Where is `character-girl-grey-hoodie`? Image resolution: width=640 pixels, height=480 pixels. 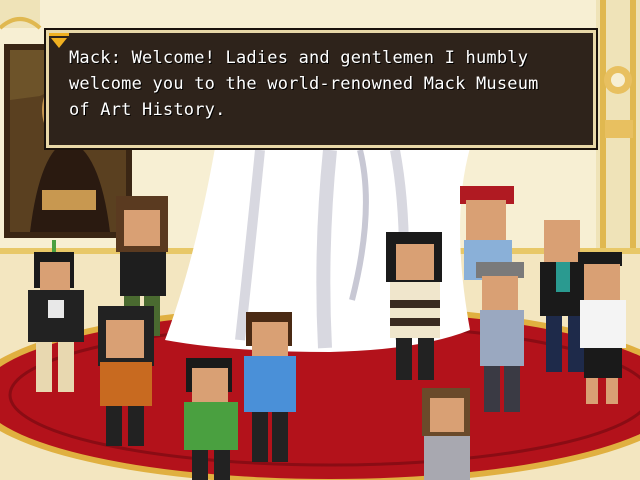 character-girl-grey-hoodie is located at coordinates (446, 434).